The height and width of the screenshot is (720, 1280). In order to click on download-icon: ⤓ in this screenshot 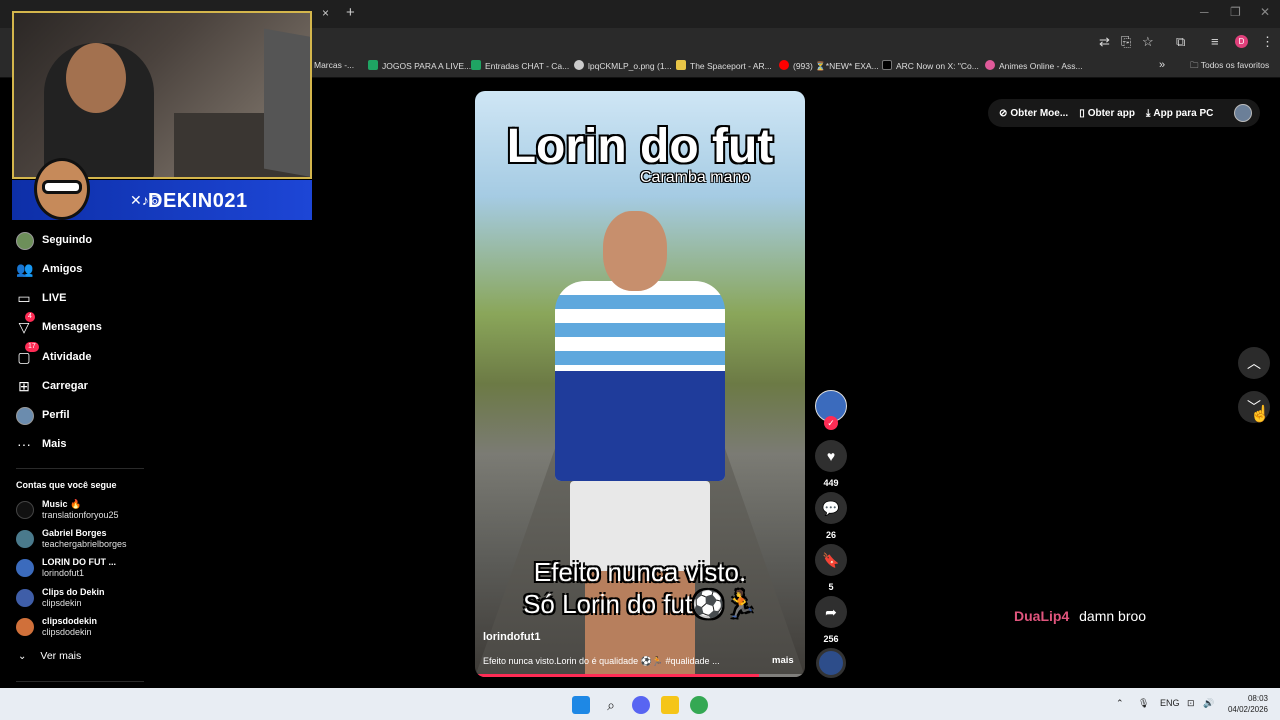, I will do `click(1148, 113)`.